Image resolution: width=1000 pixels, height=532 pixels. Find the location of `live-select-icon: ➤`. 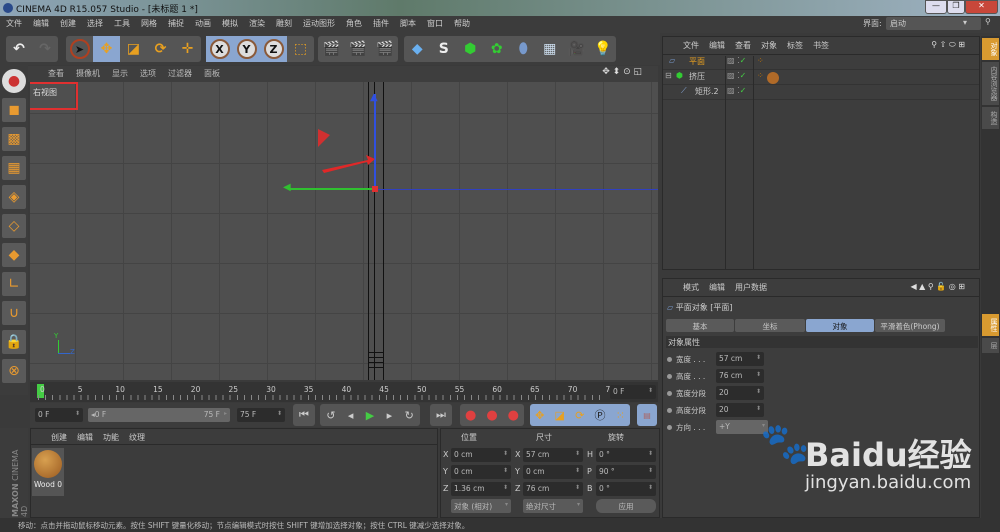

live-select-icon: ➤ is located at coordinates (79, 49).